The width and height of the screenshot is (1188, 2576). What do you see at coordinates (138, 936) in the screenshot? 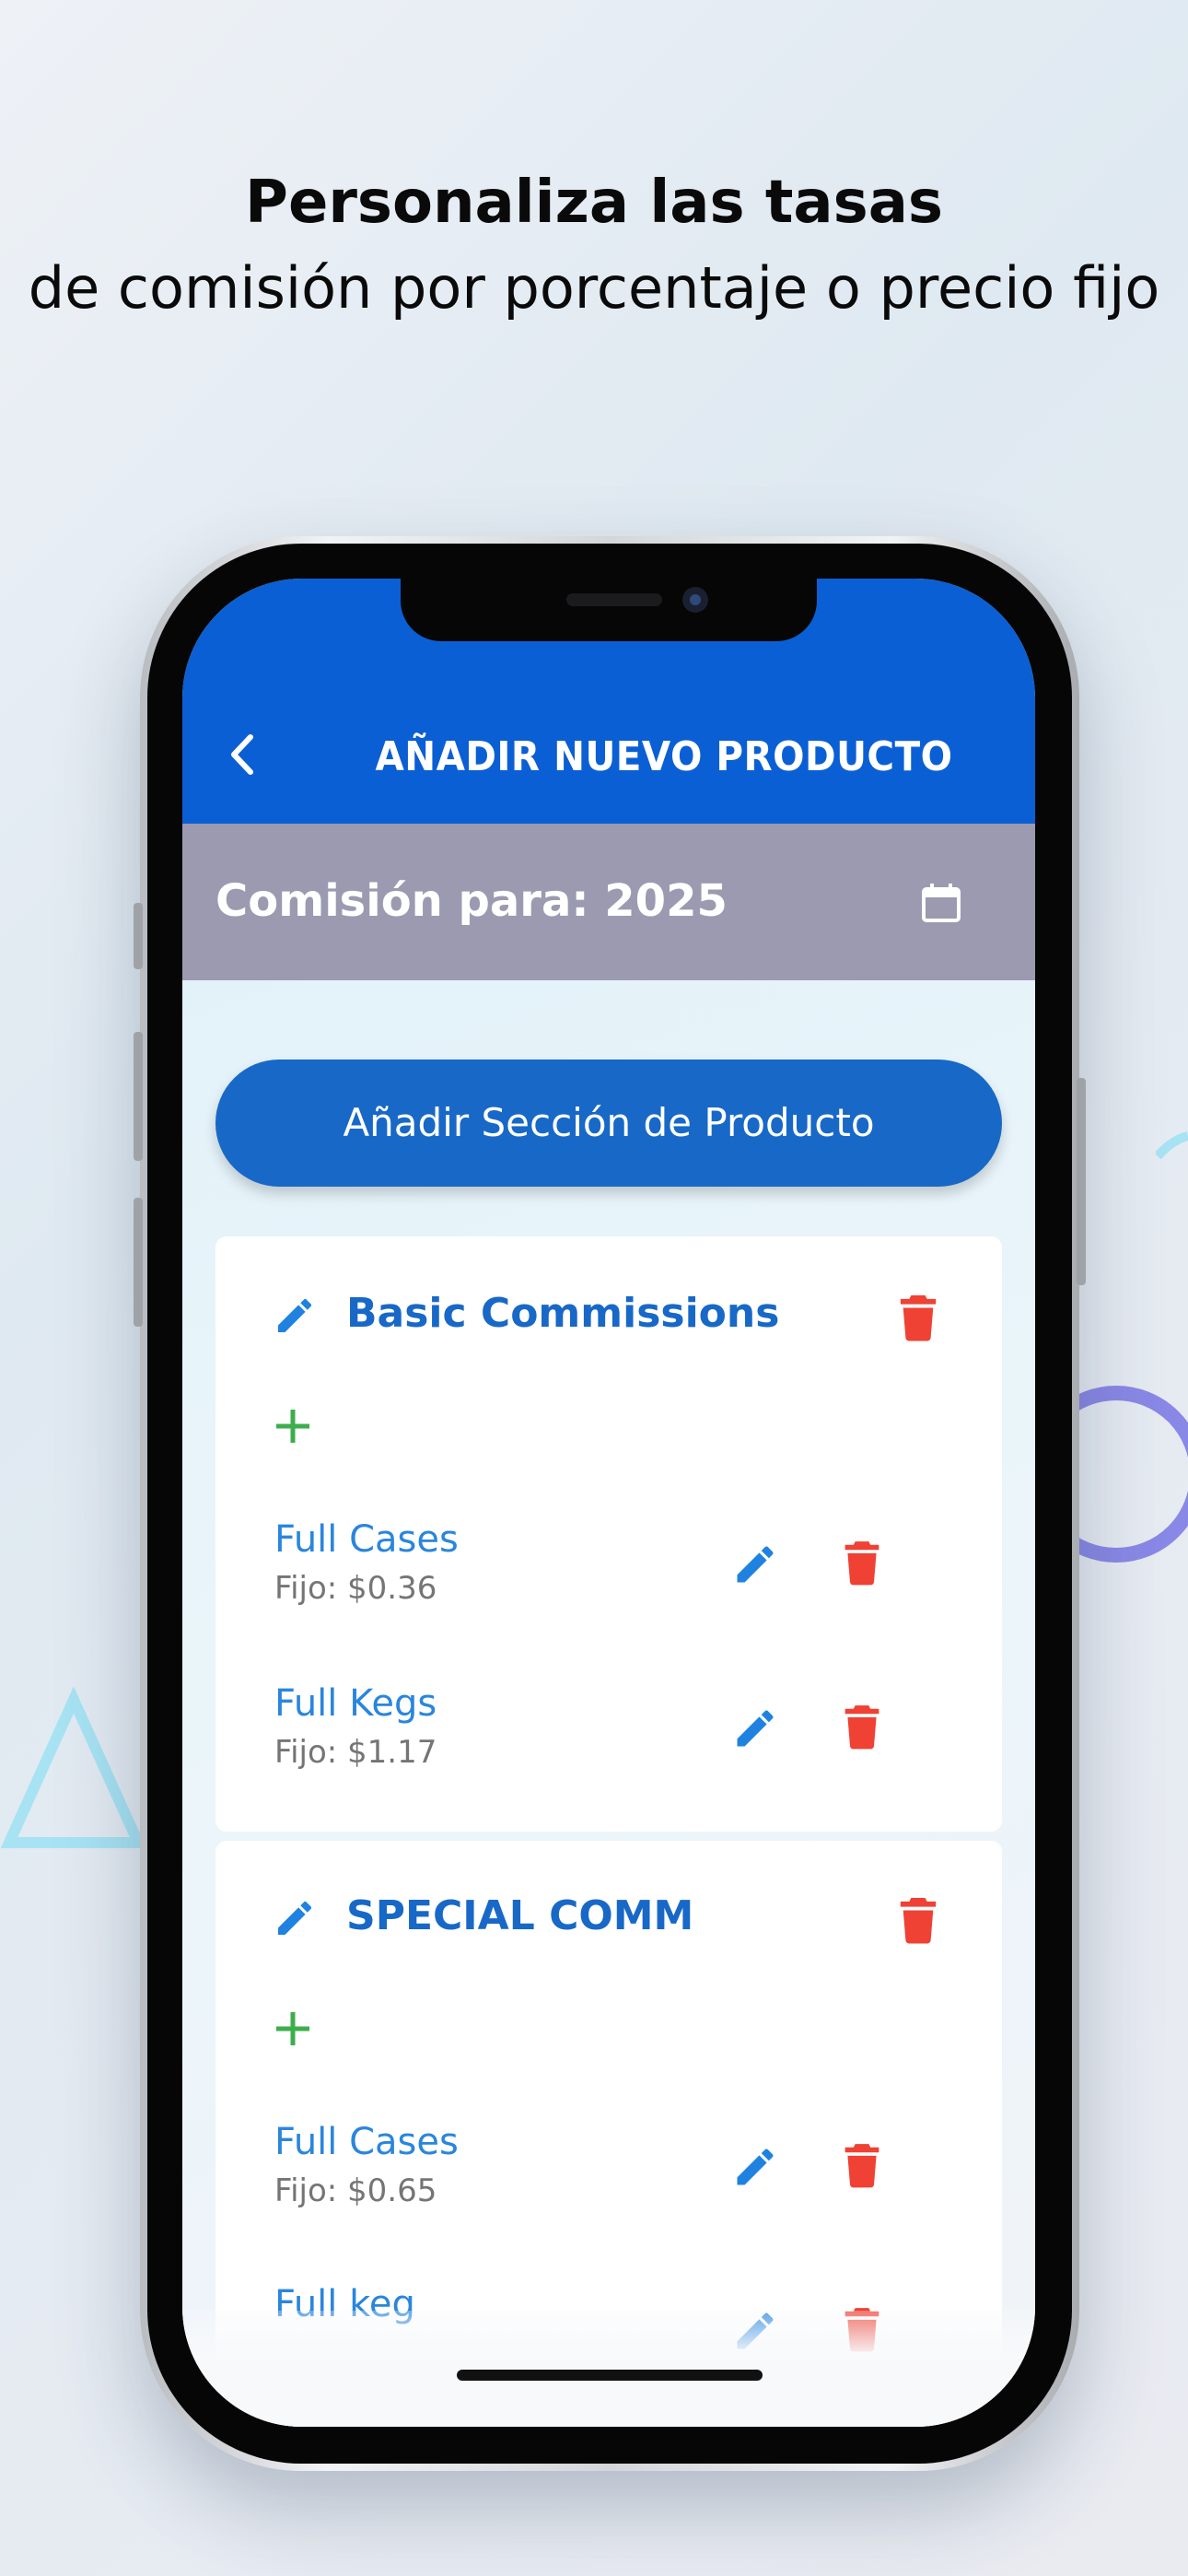
I see `phone-mute-switch` at bounding box center [138, 936].